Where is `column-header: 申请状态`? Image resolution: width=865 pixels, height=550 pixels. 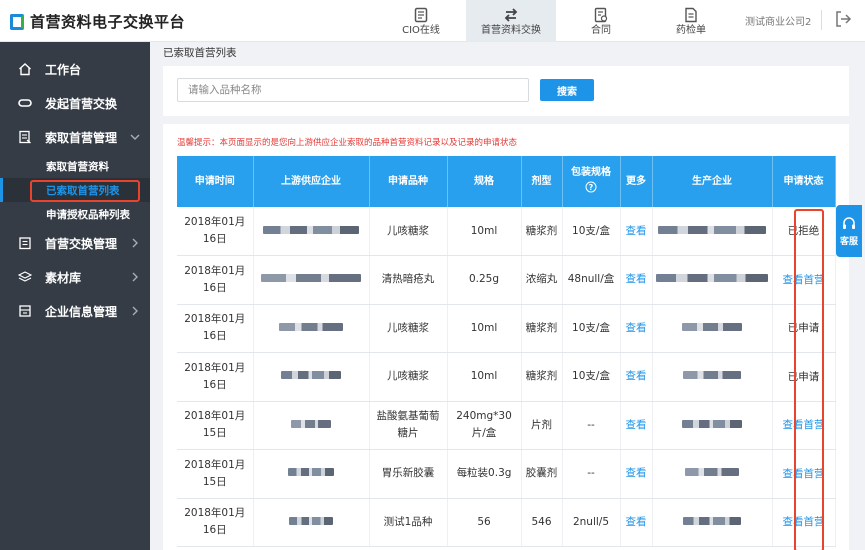
column-header: 申请状态 is located at coordinates (804, 181).